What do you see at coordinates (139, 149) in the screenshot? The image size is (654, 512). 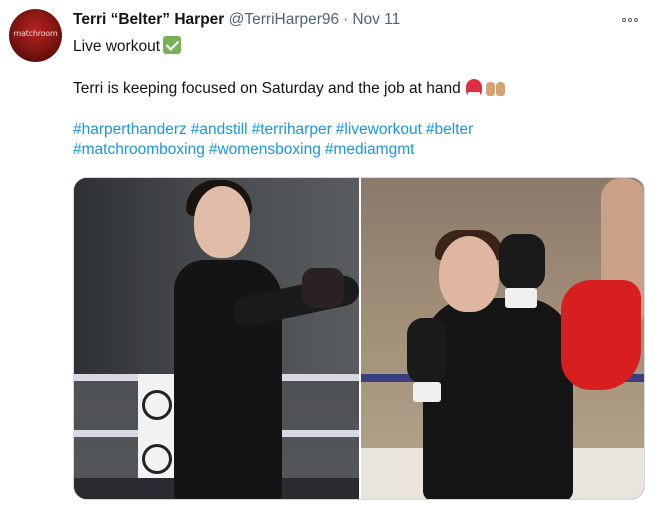 I see `hashtag-link: #matchroomboxing` at bounding box center [139, 149].